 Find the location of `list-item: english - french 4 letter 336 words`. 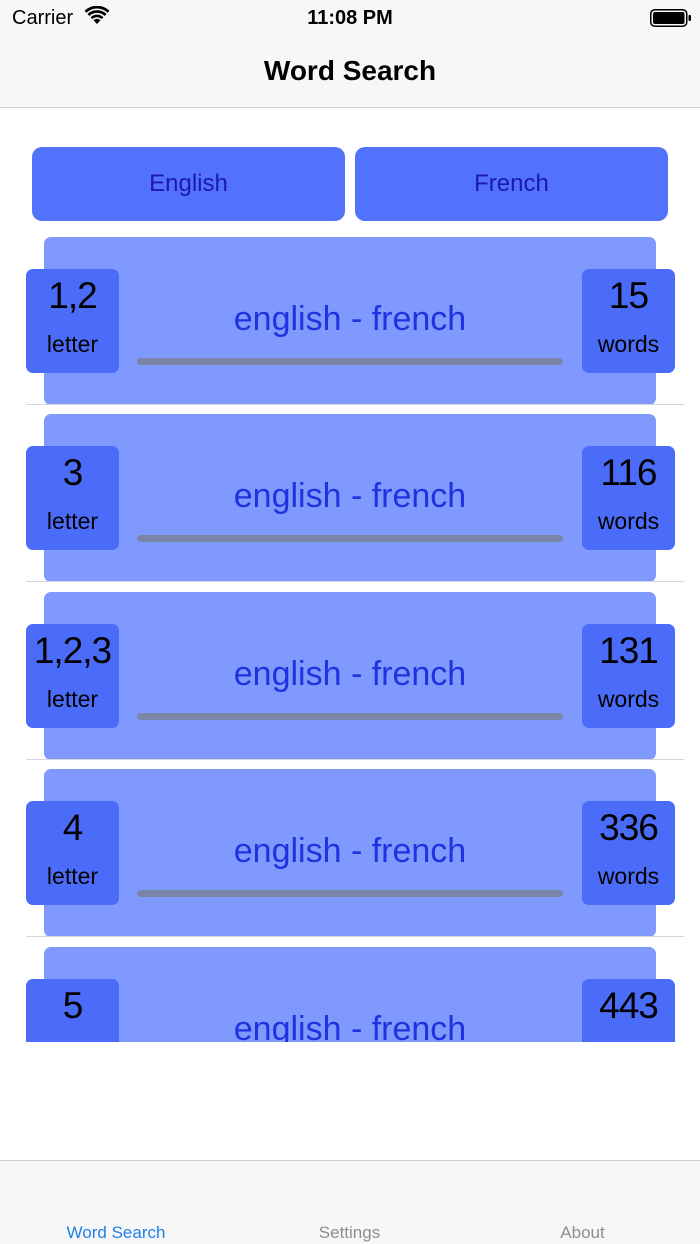

list-item: english - french 4 letter 336 words is located at coordinates (350, 856).